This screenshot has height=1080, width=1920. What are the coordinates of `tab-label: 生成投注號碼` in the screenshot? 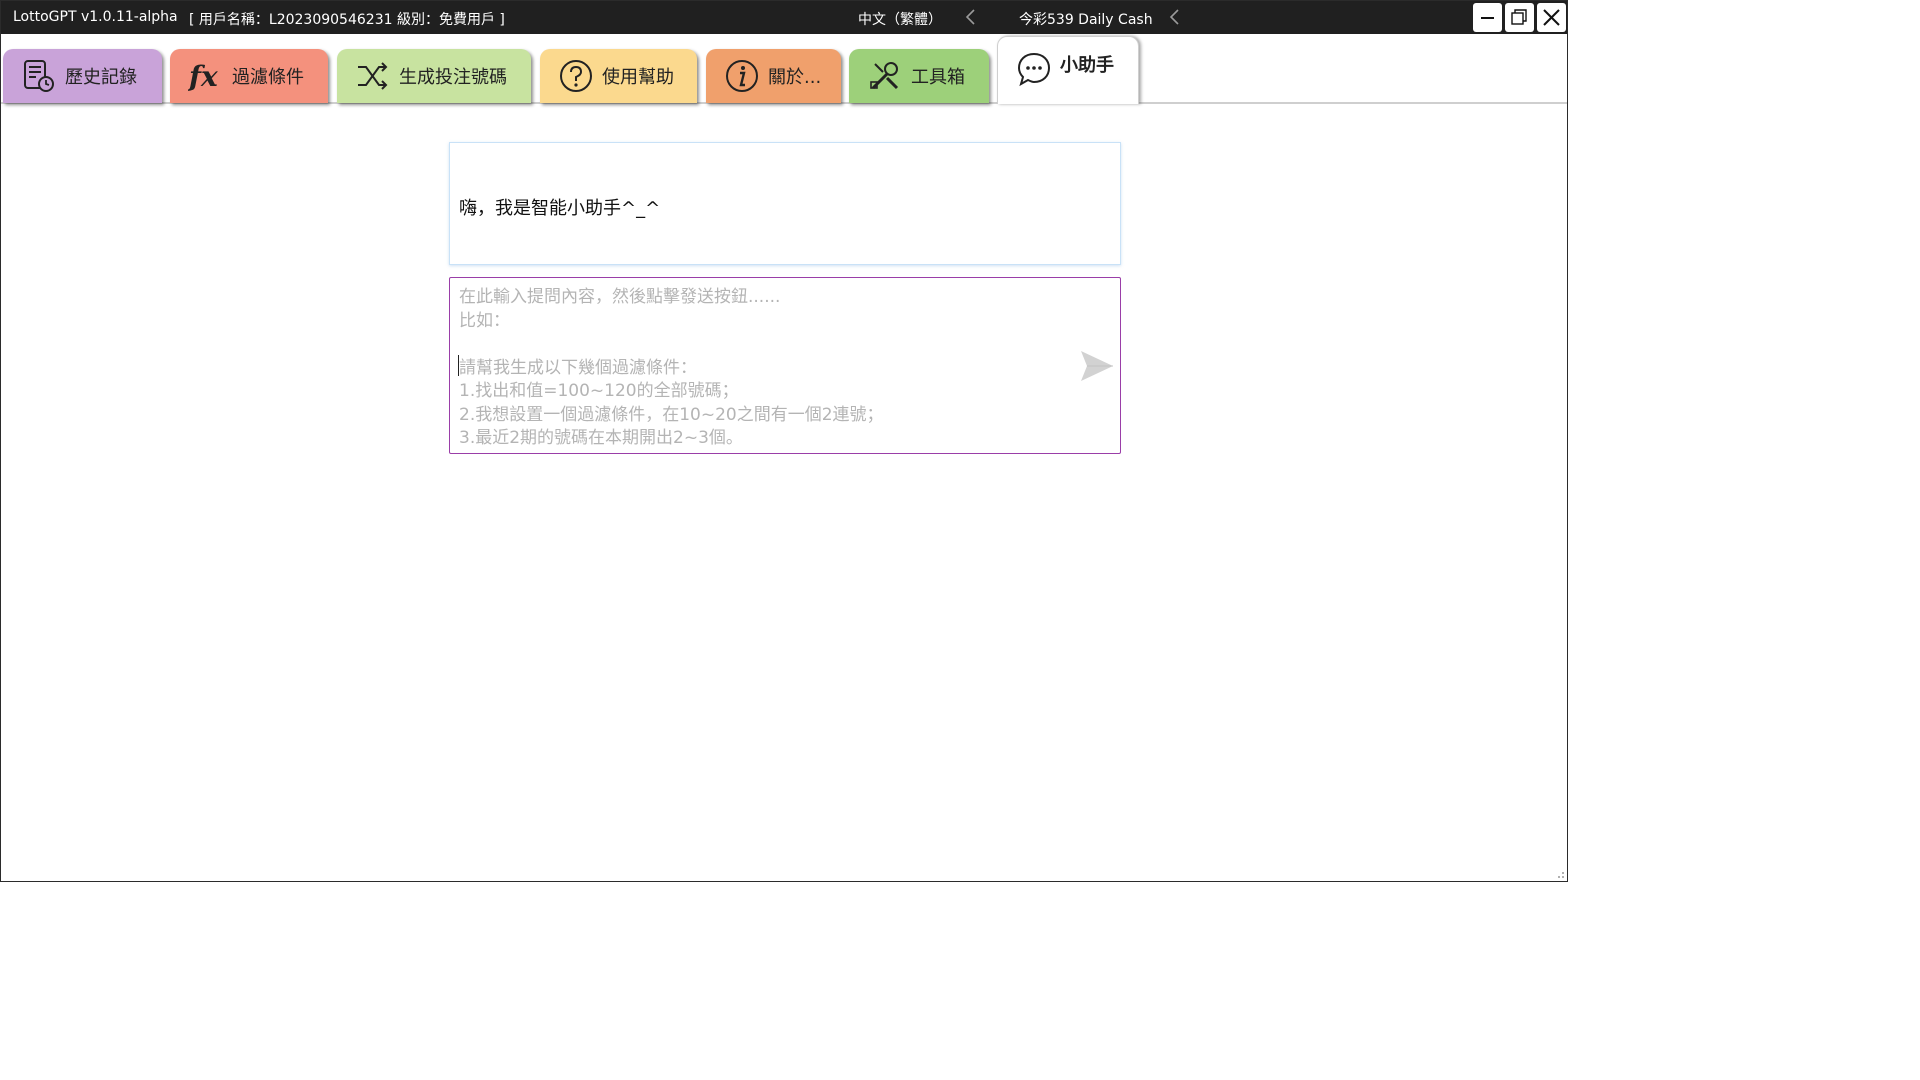 It's located at (453, 77).